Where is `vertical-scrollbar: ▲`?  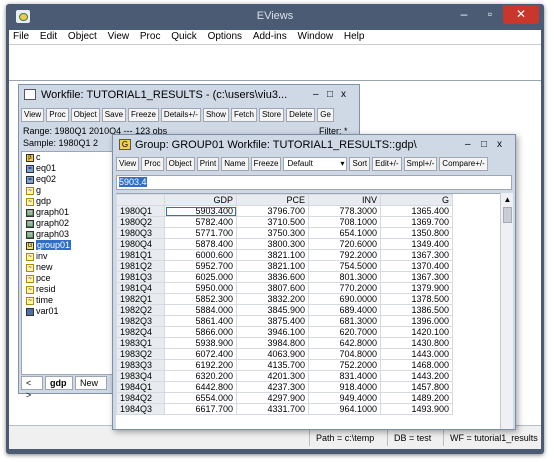 vertical-scrollbar: ▲ is located at coordinates (506, 311).